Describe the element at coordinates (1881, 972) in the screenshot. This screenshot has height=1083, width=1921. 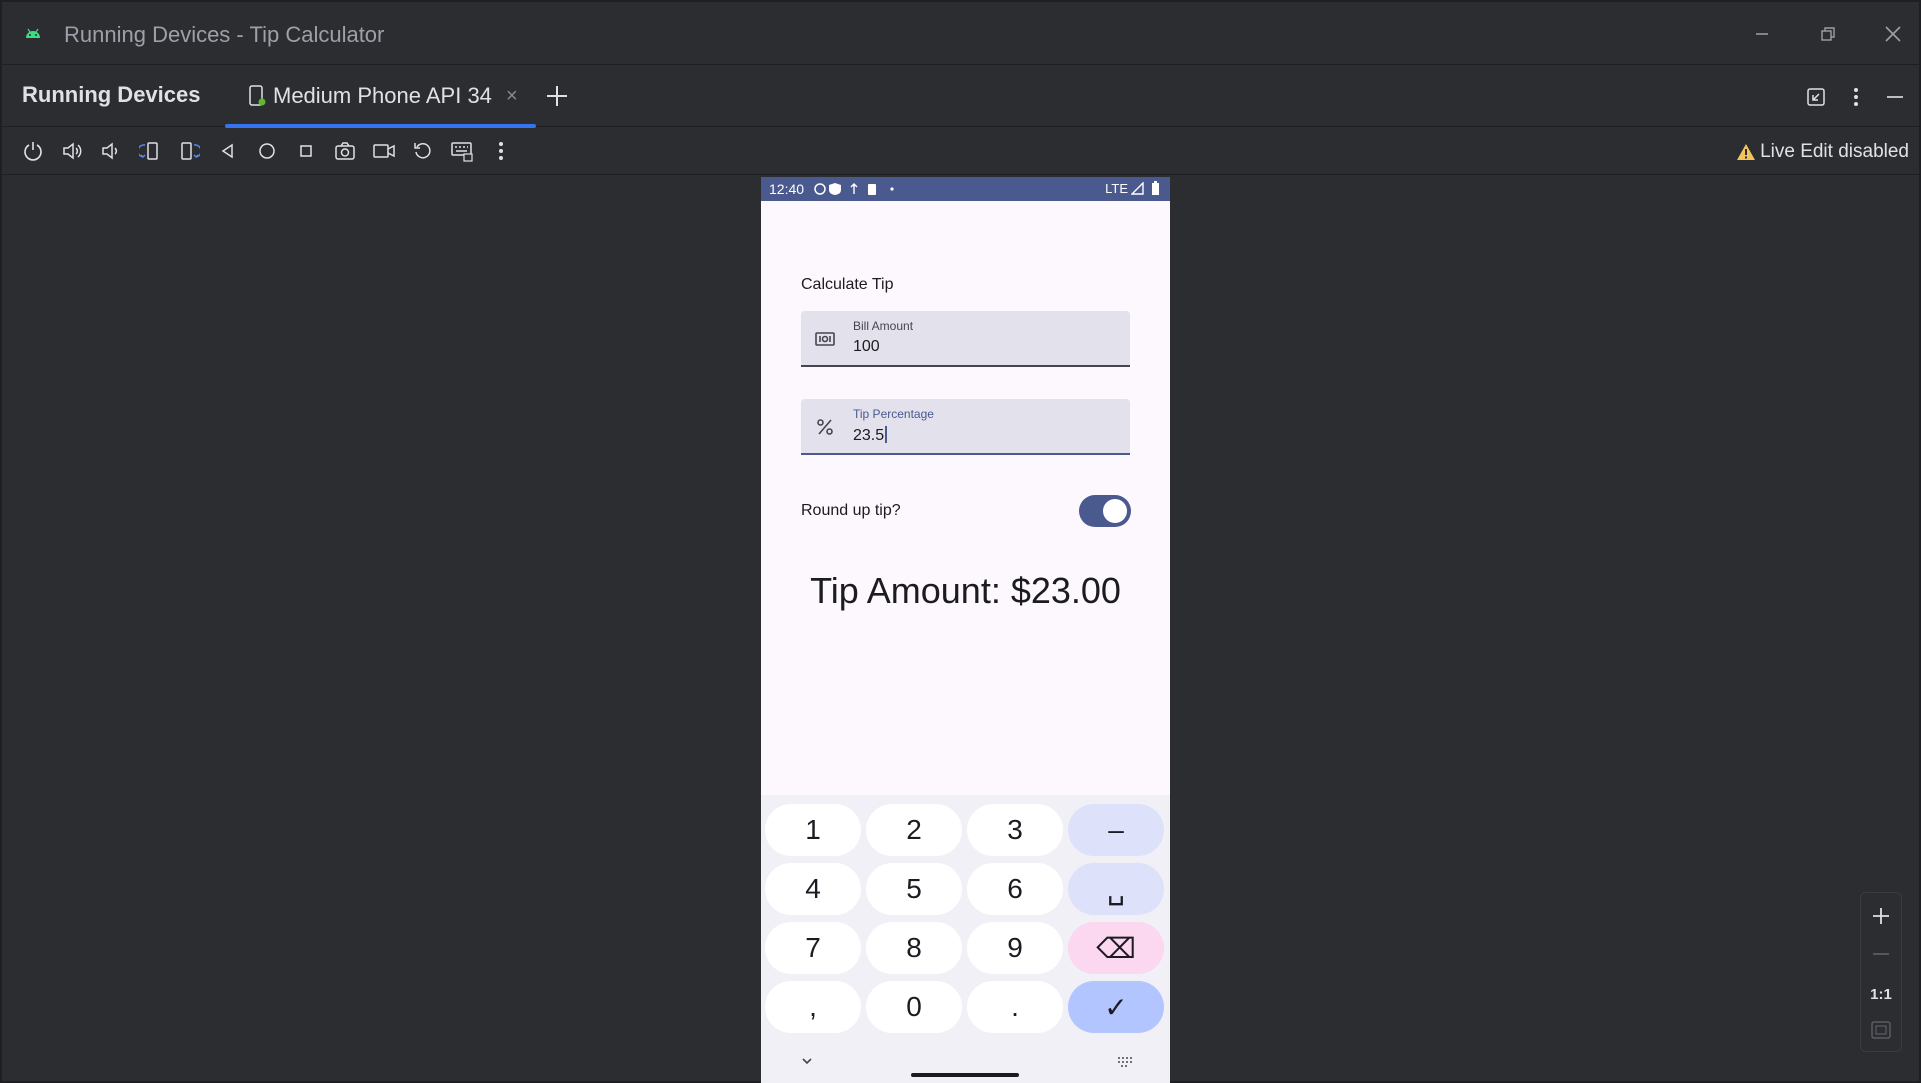
I see `zoom-controls: 1:1` at that location.